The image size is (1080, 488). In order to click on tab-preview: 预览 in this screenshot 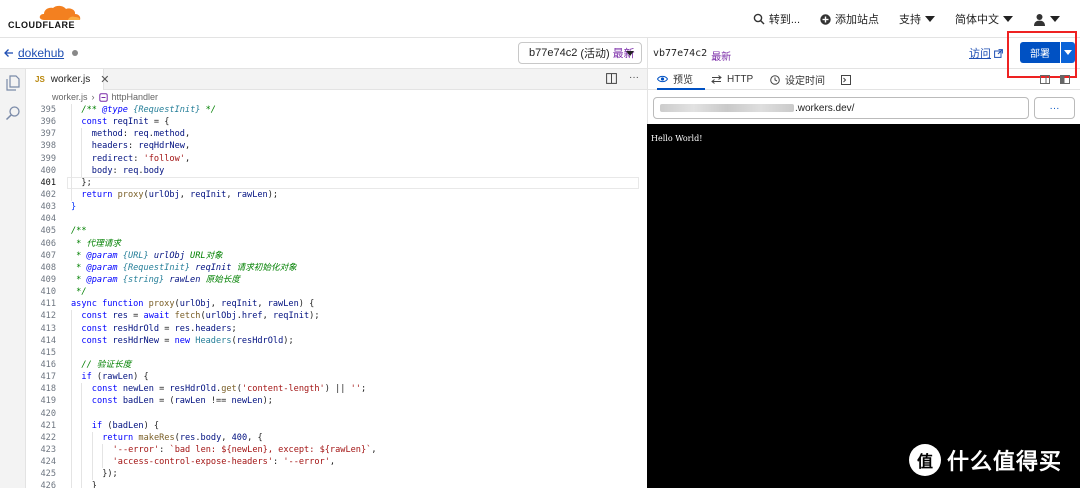, I will do `click(681, 79)`.